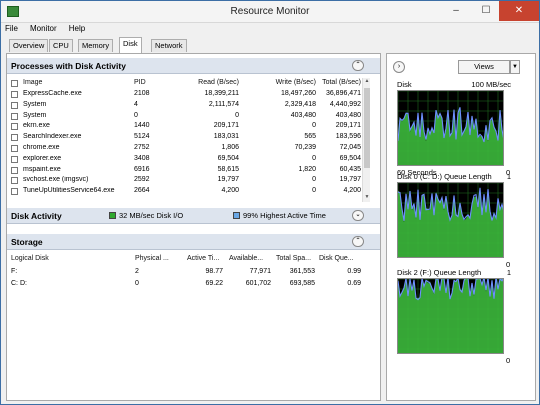 The width and height of the screenshot is (540, 405). What do you see at coordinates (188, 127) in the screenshot?
I see `table-row: ekrn.exe 1440 209,171 0 209,171` at bounding box center [188, 127].